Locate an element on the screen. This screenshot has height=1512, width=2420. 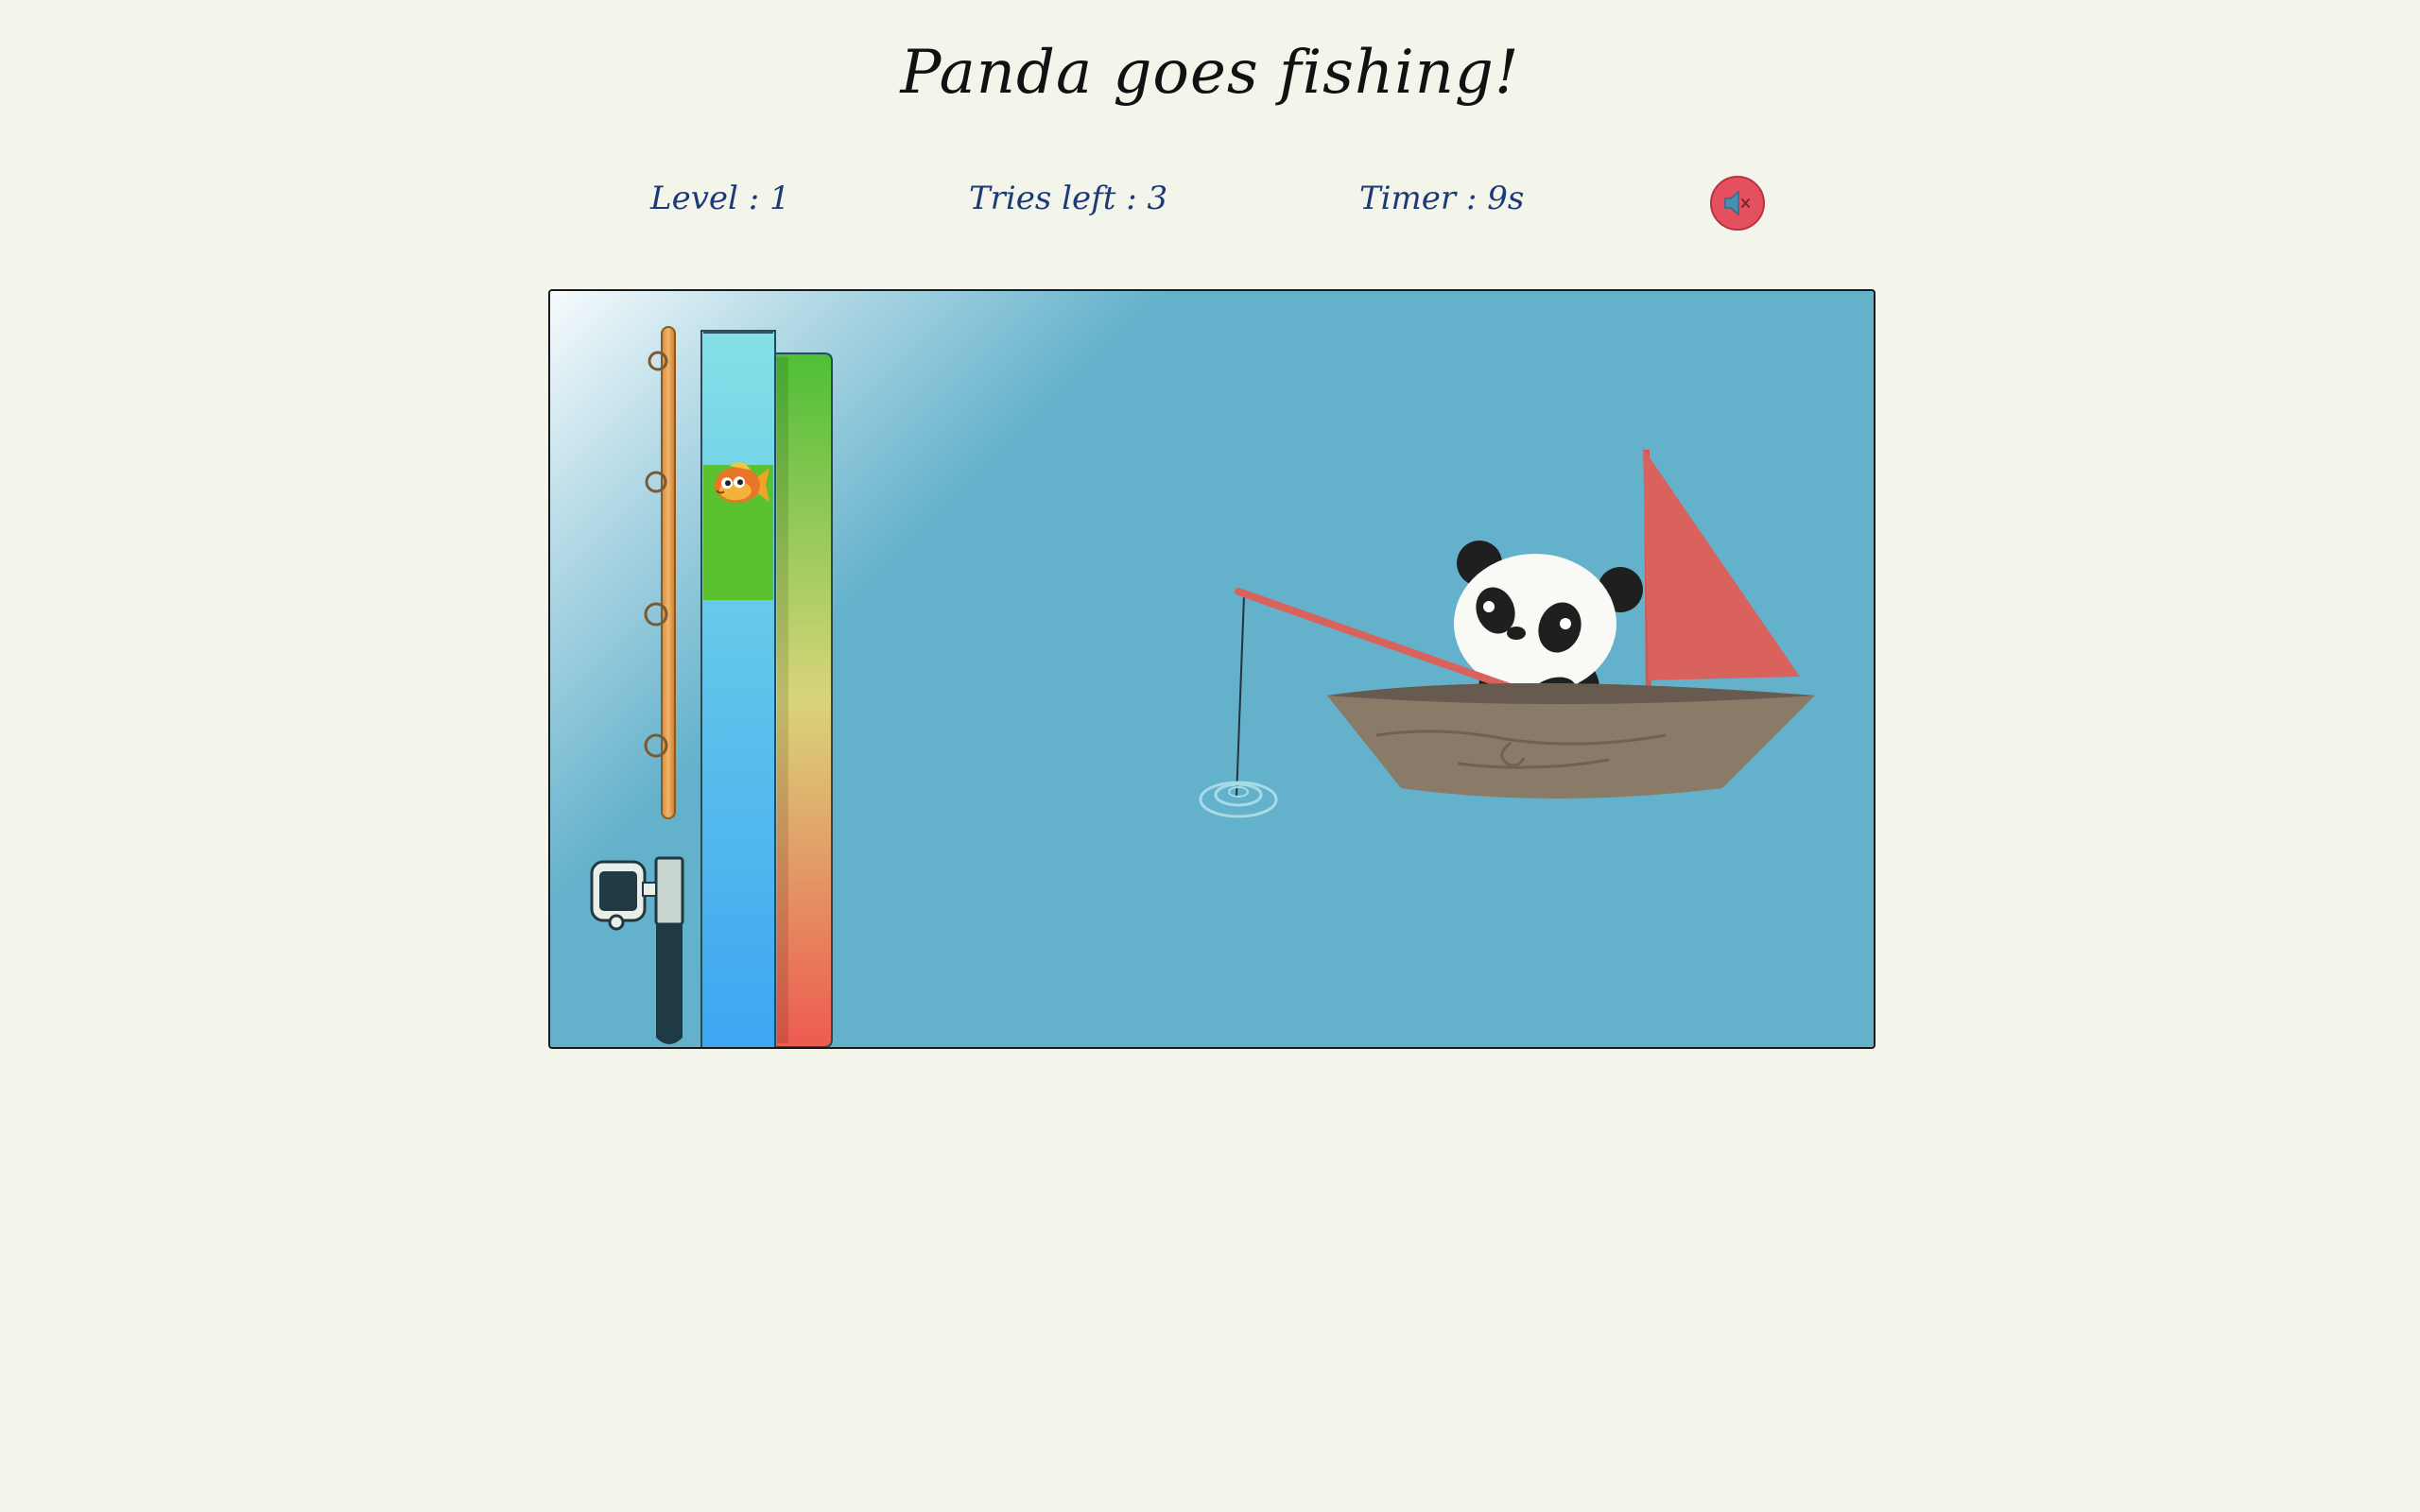
timer-indicator: Timer : 9s is located at coordinates (1442, 198).